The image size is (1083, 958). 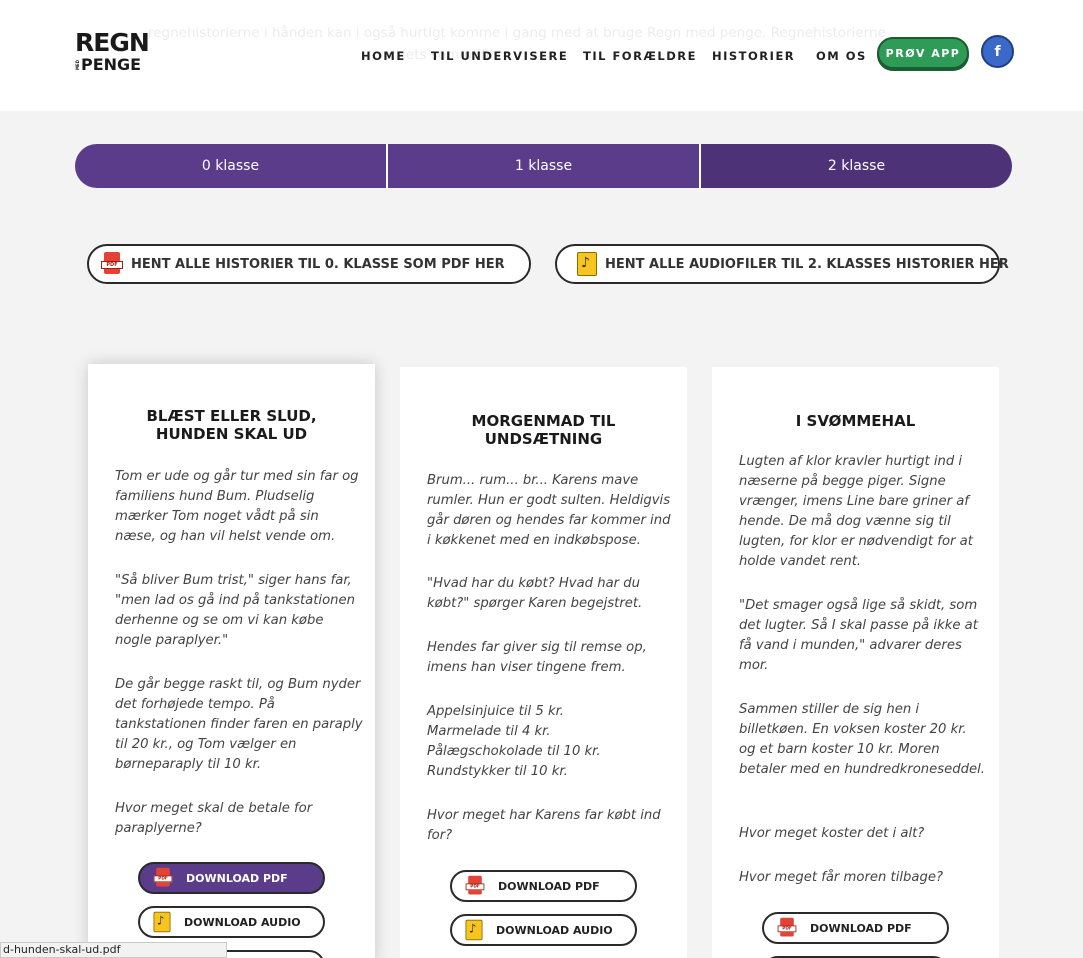 What do you see at coordinates (855, 421) in the screenshot?
I see `story-title: I SVØMMEHAL` at bounding box center [855, 421].